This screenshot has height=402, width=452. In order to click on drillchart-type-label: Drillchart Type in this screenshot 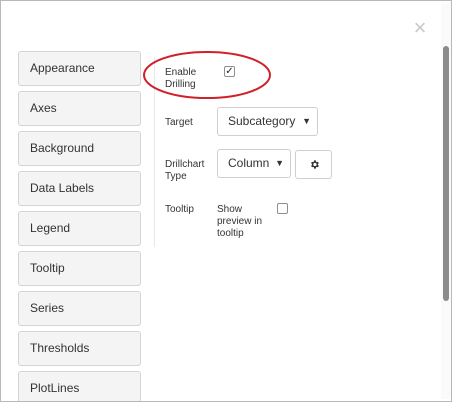, I will do `click(185, 170)`.